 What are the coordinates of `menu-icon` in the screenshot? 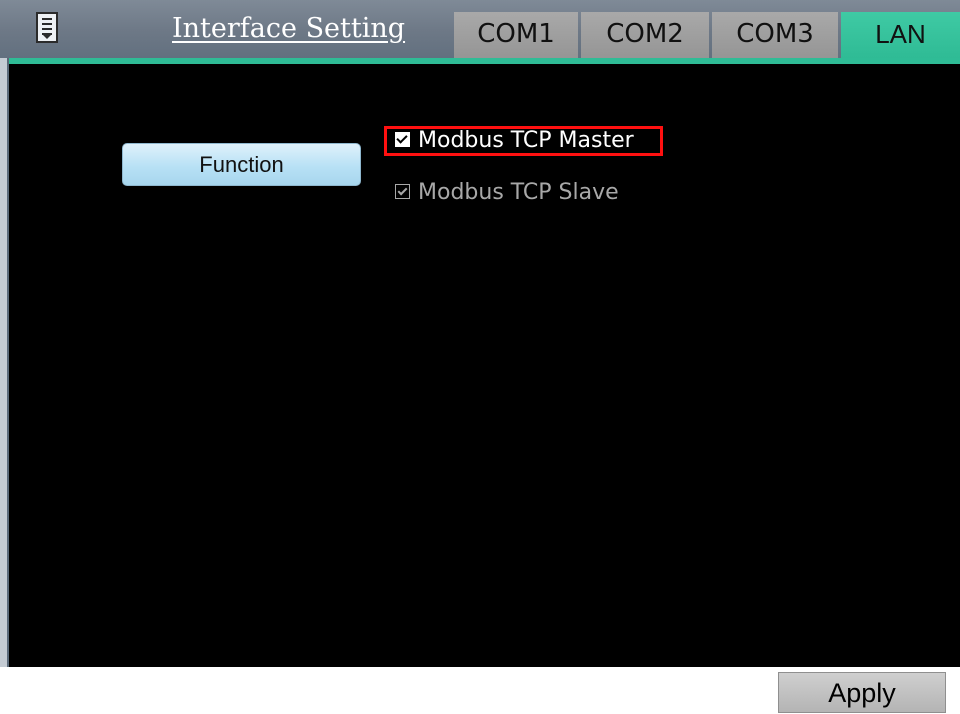 It's located at (47, 27).